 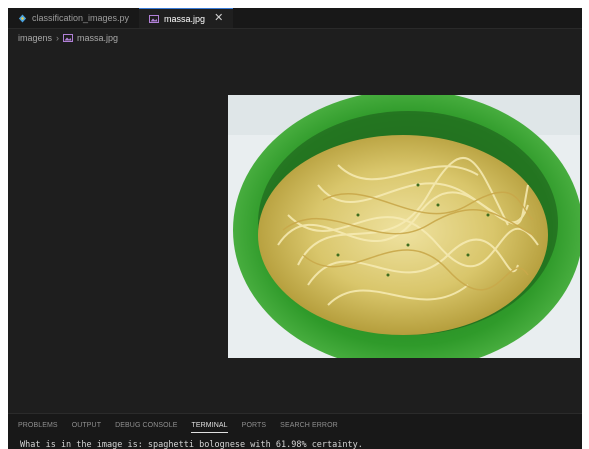 I want to click on tab-ports: PORTS, so click(x=254, y=427).